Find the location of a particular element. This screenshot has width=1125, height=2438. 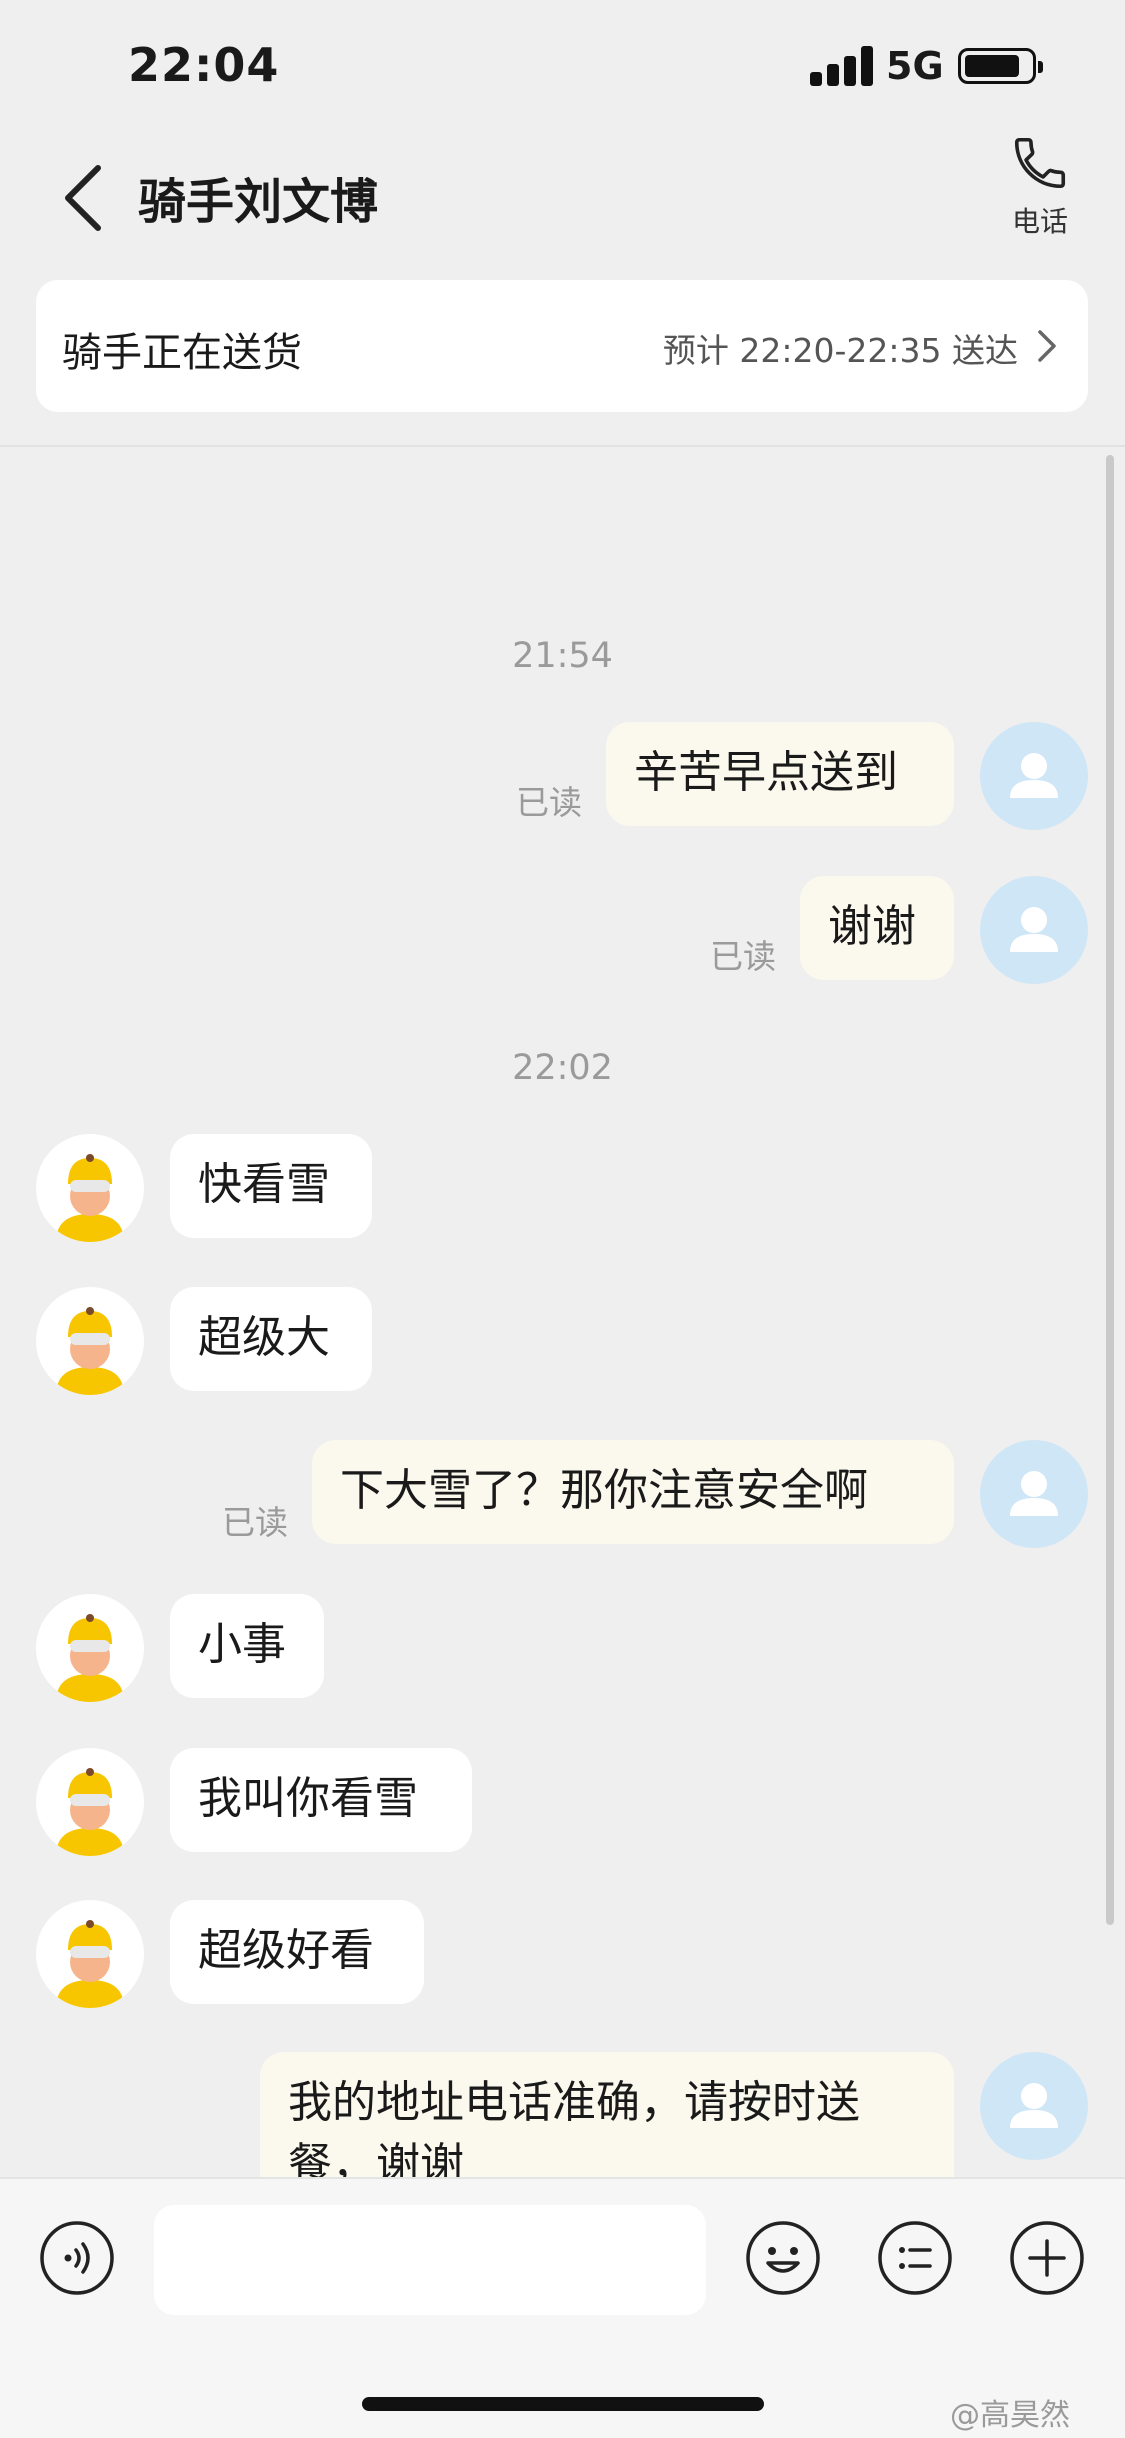

home-indicator is located at coordinates (563, 2404).